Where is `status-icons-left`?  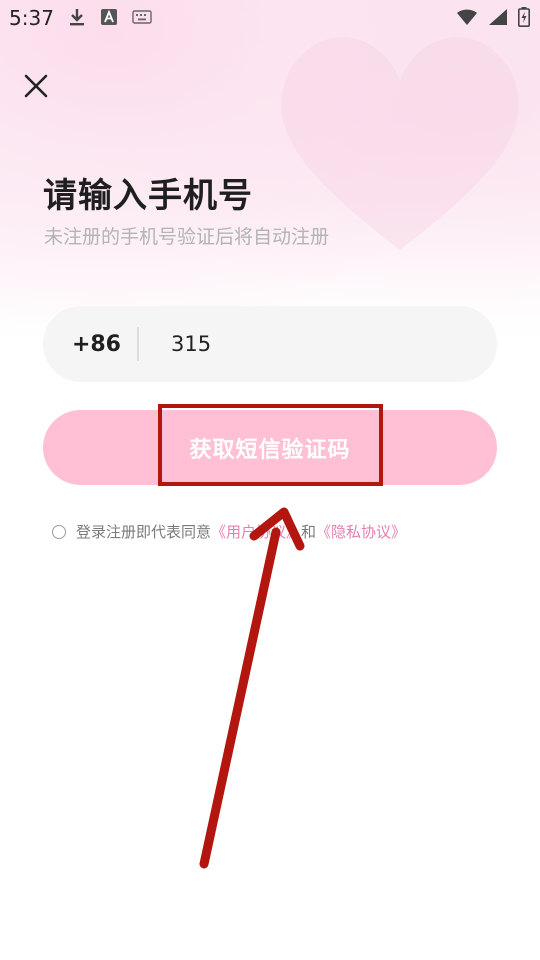 status-icons-left is located at coordinates (110, 17).